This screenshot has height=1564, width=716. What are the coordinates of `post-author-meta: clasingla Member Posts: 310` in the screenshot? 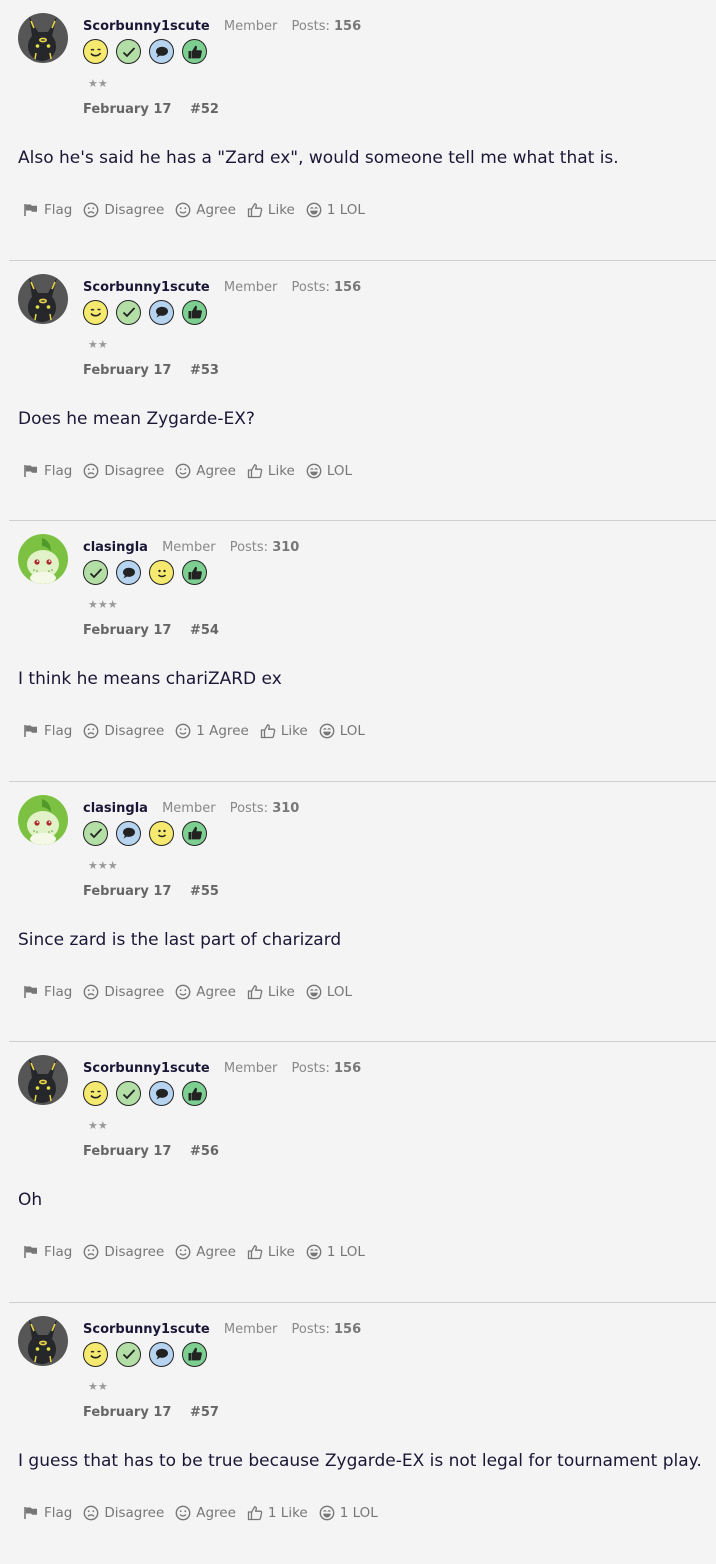 It's located at (191, 547).